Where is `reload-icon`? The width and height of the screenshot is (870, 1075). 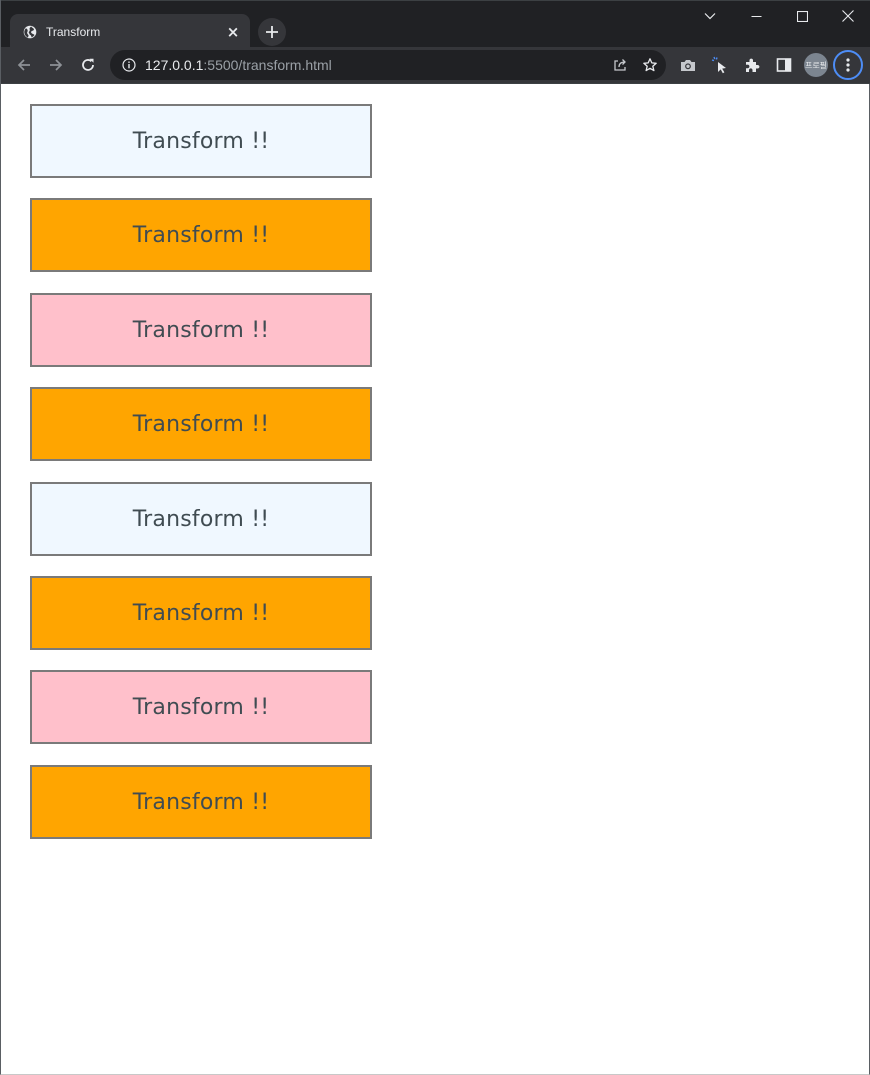 reload-icon is located at coordinates (88, 64).